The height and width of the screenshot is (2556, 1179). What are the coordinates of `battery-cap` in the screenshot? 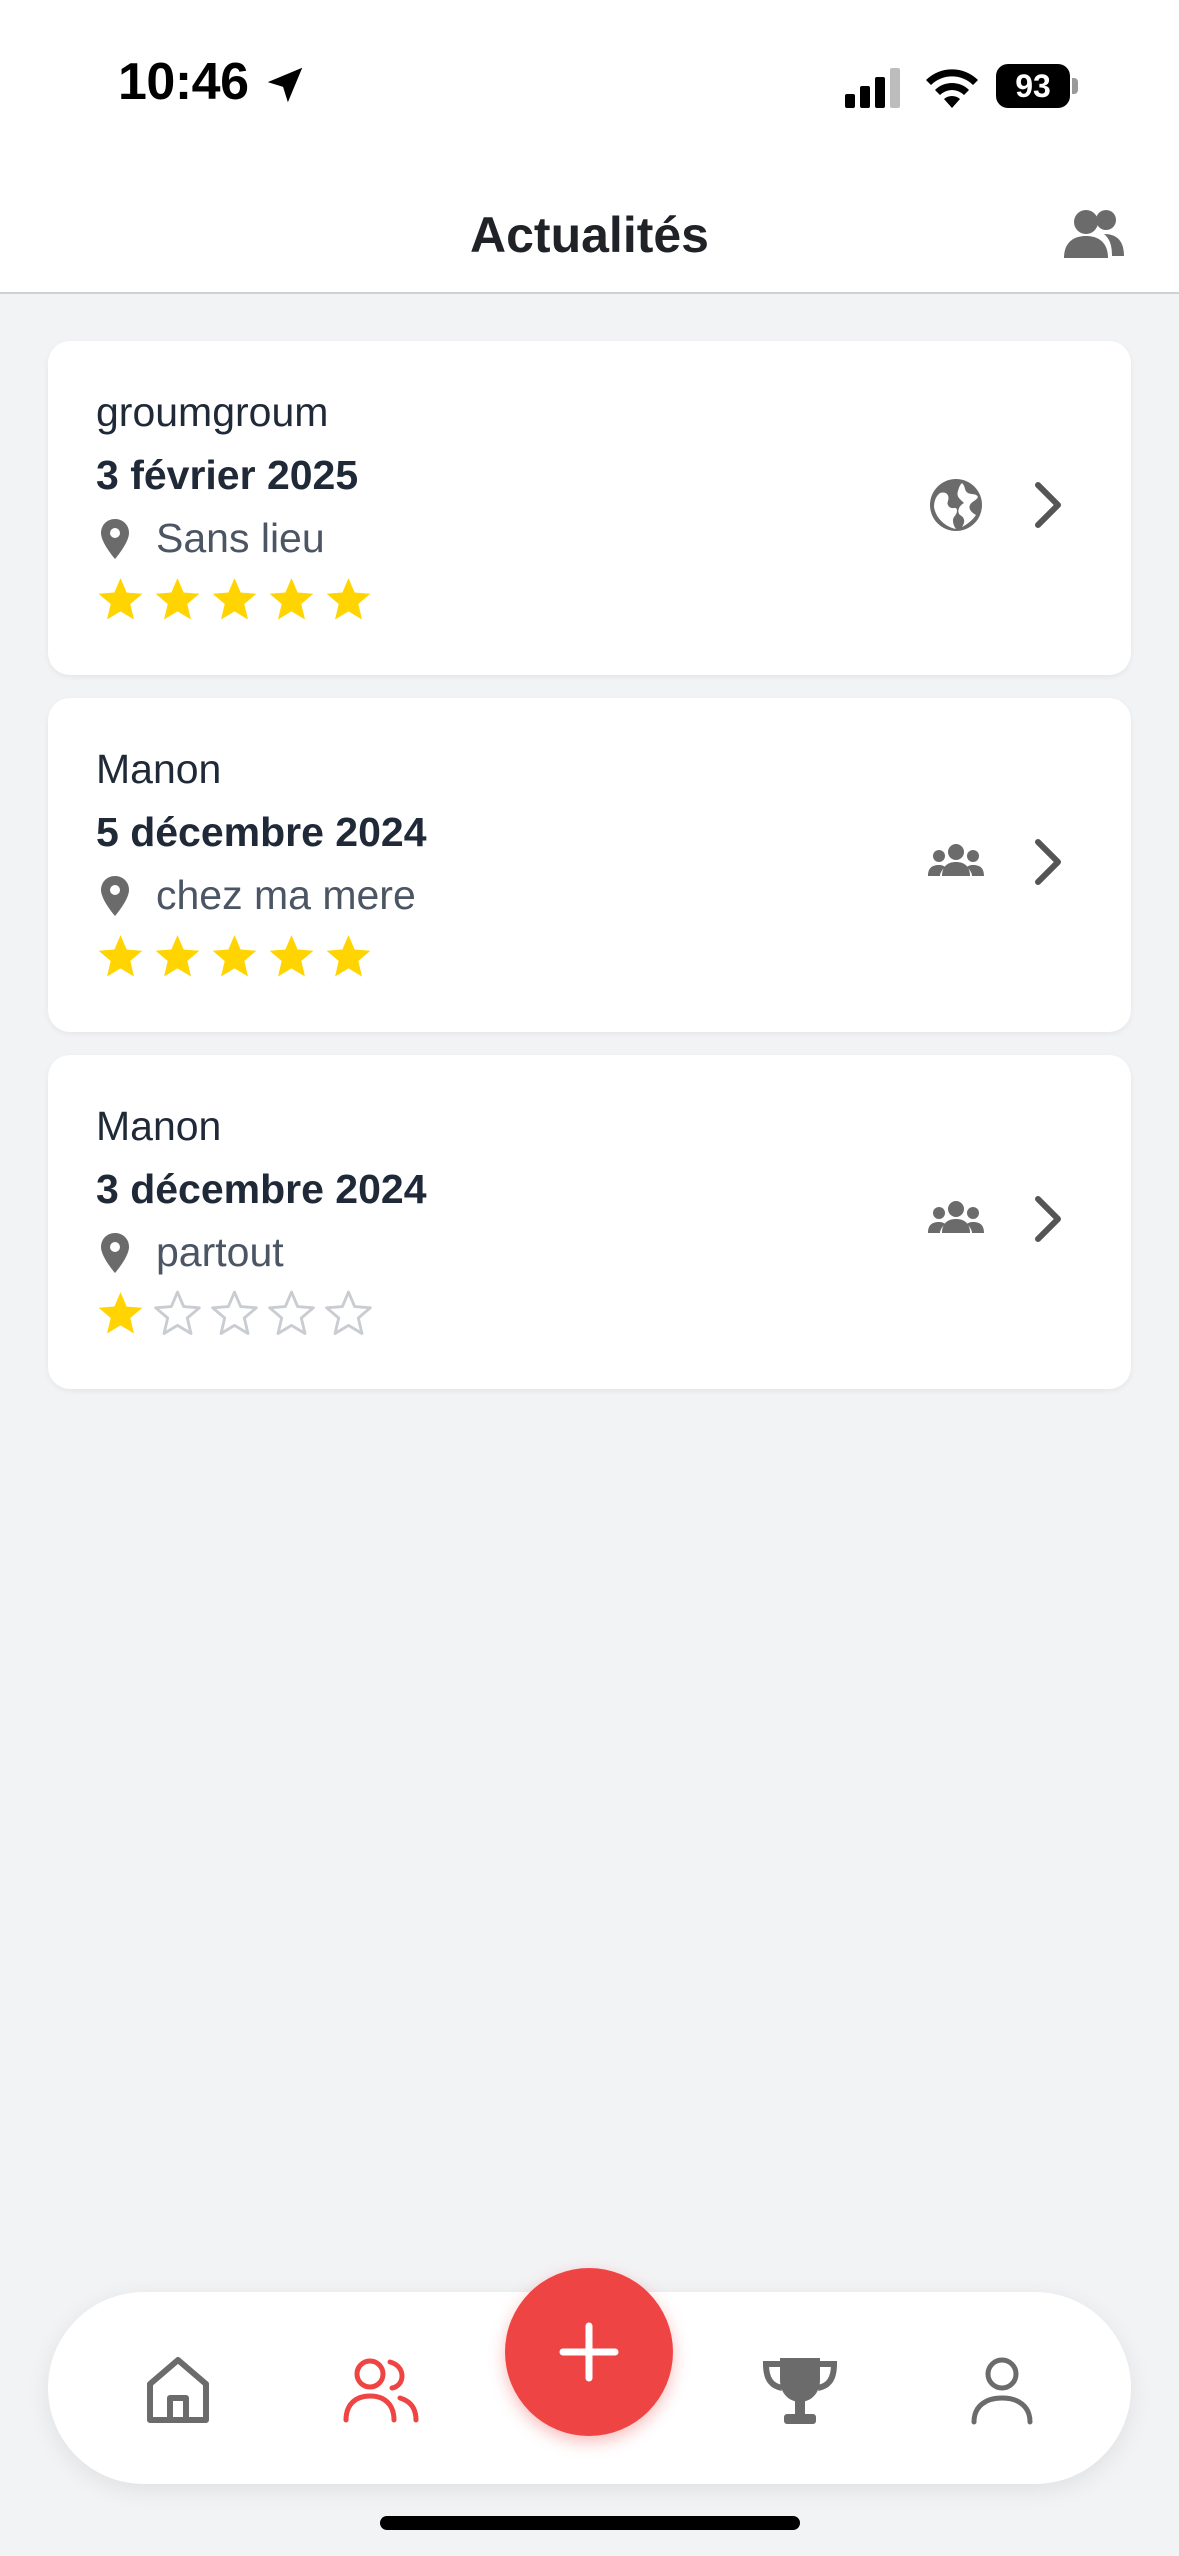 It's located at (1075, 86).